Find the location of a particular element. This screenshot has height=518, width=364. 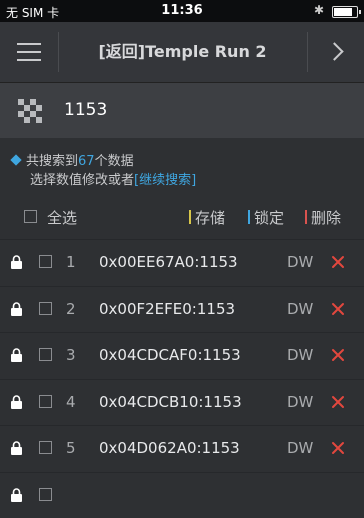

result-suffix: 个数据 is located at coordinates (114, 161).